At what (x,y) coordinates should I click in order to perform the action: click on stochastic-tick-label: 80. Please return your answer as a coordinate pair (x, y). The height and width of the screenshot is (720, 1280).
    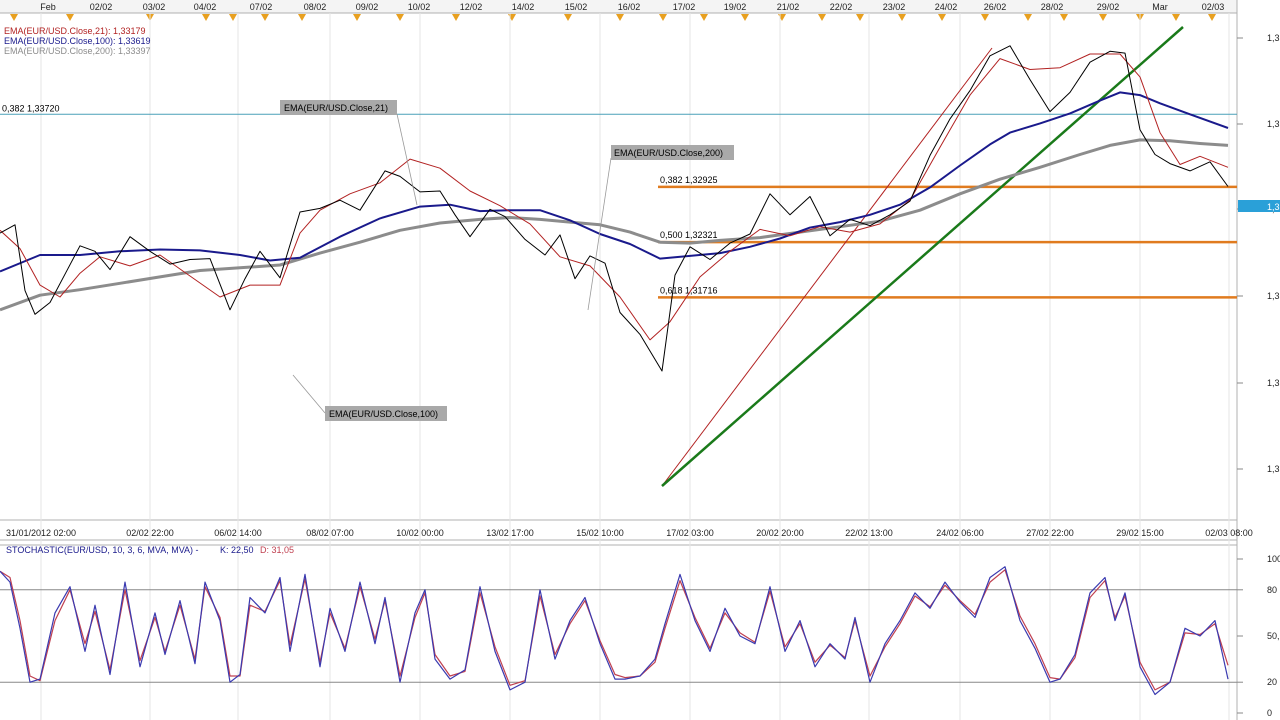
    Looking at the image, I should click on (1272, 590).